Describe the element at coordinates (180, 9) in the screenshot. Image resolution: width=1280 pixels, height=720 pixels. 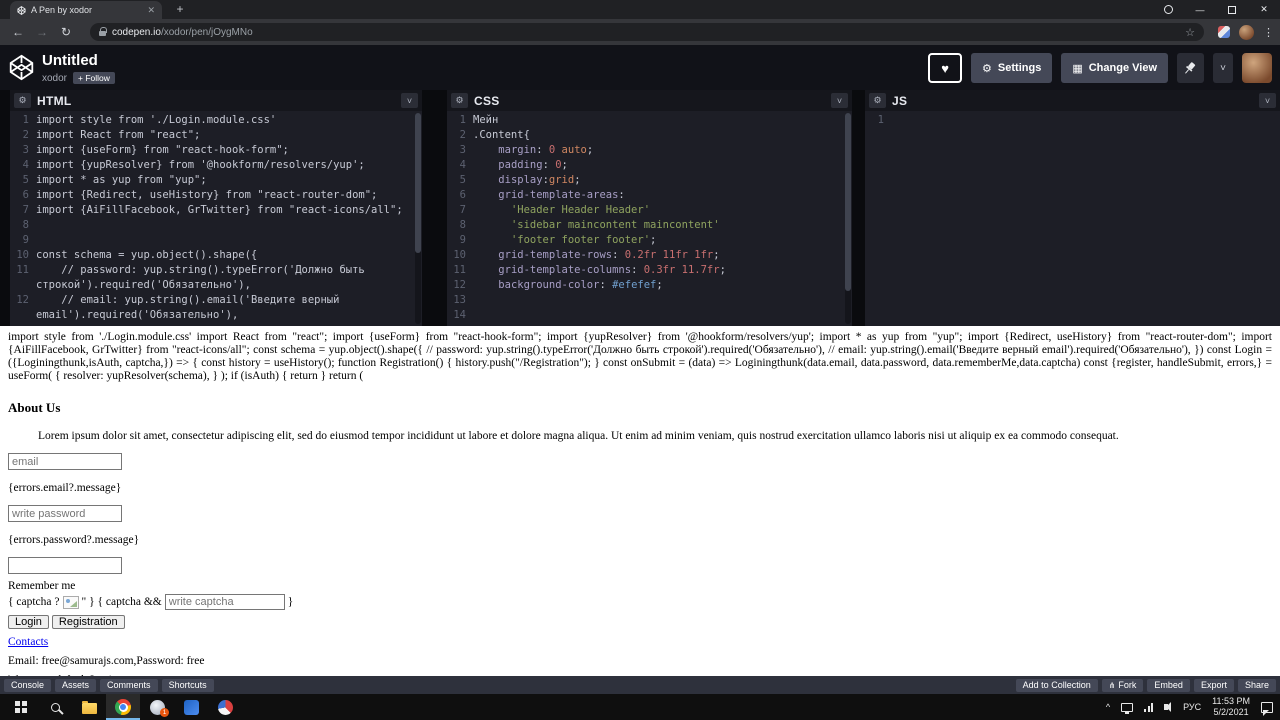
I see `new-tab-button: +` at that location.